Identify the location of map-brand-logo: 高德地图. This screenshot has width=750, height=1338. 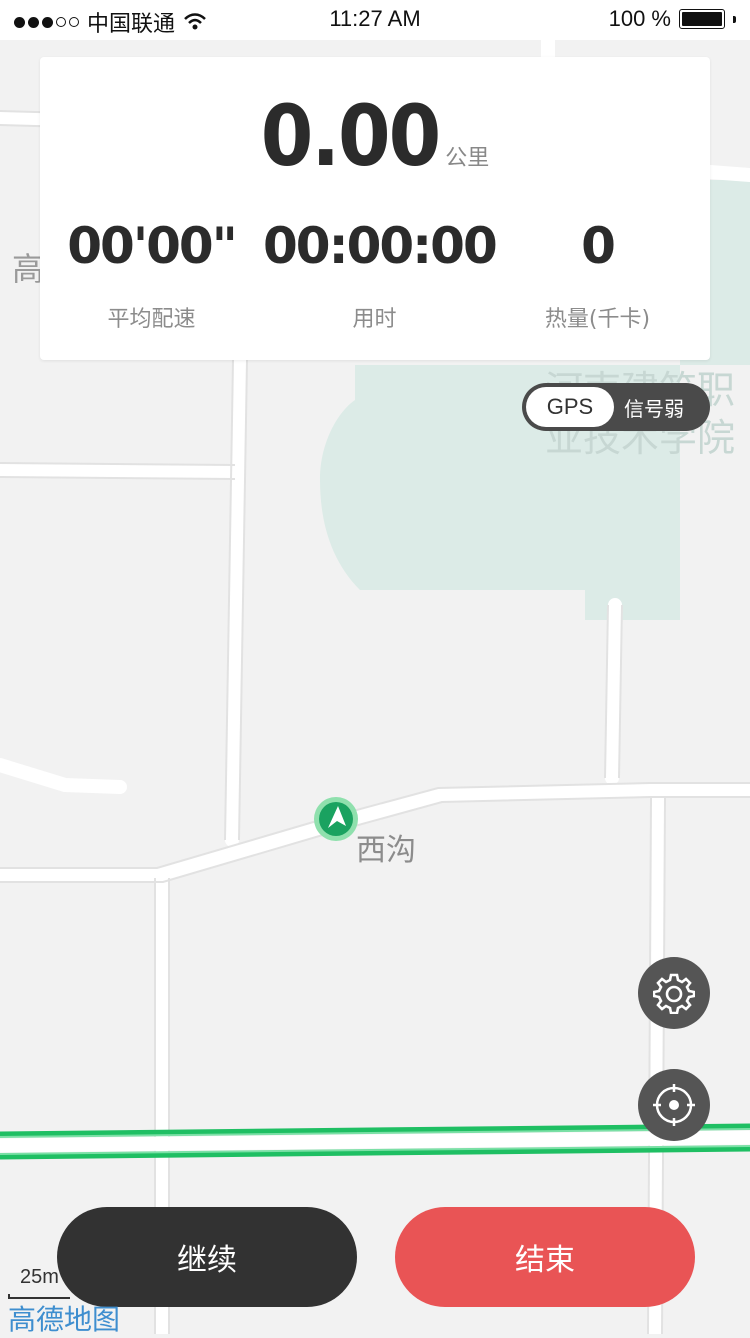
(64, 1318).